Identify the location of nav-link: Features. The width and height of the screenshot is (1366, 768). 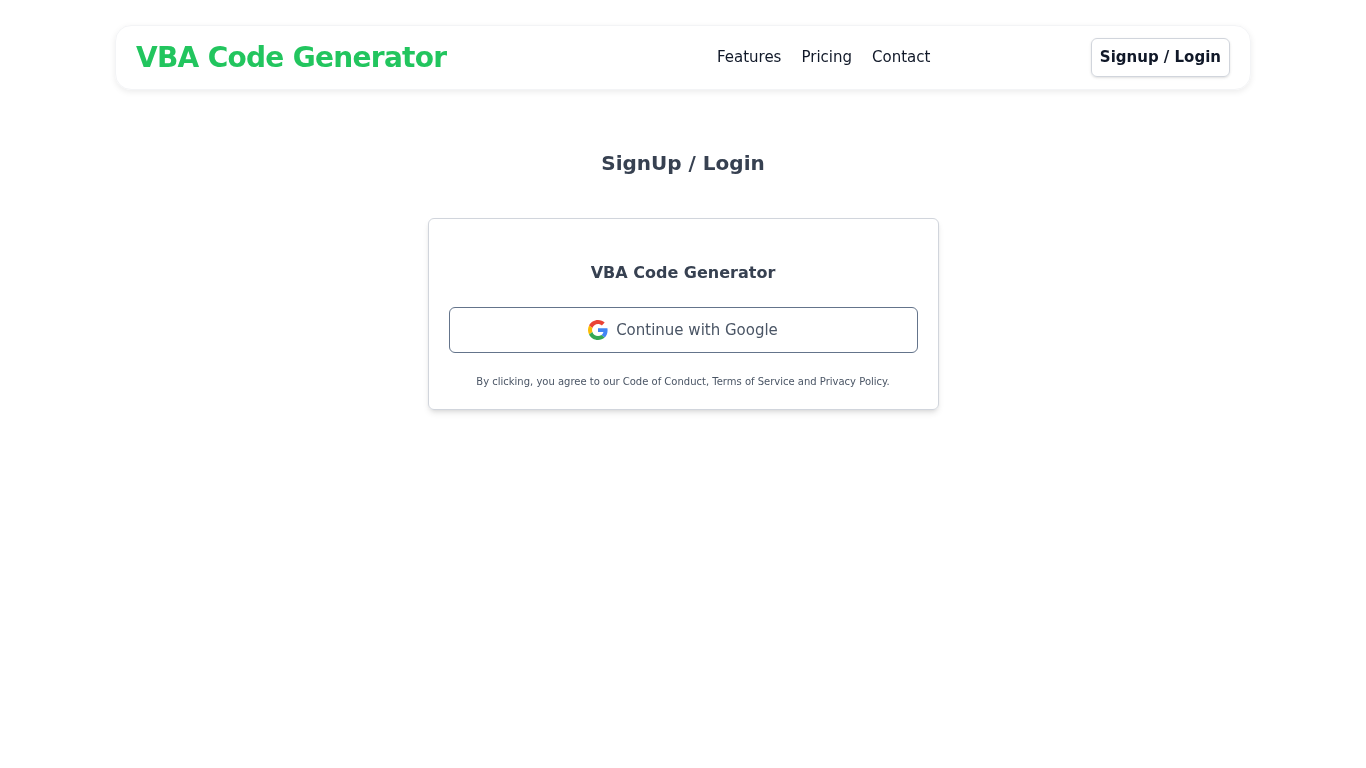
(749, 57).